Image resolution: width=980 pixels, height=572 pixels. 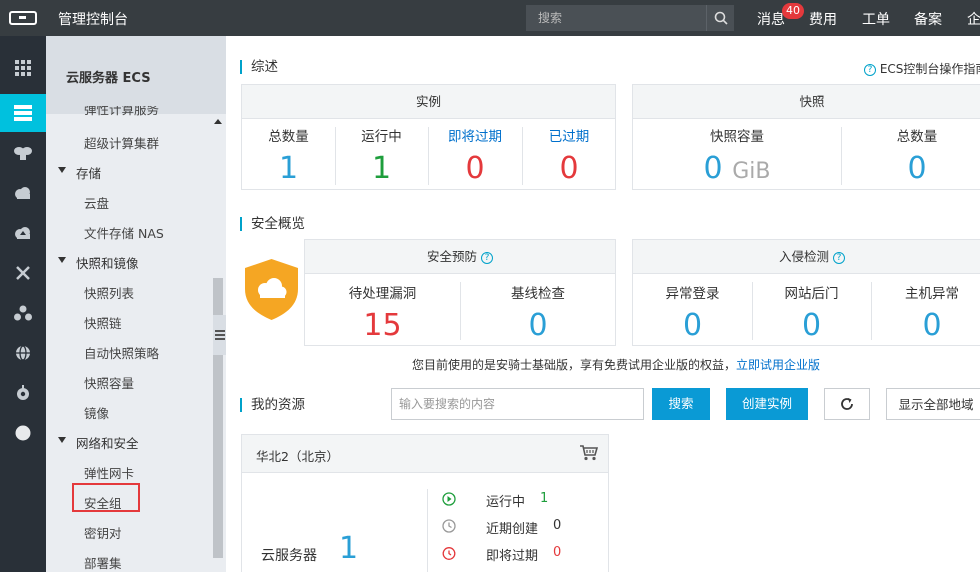 What do you see at coordinates (928, 19) in the screenshot?
I see `nav-icp: 备案` at bounding box center [928, 19].